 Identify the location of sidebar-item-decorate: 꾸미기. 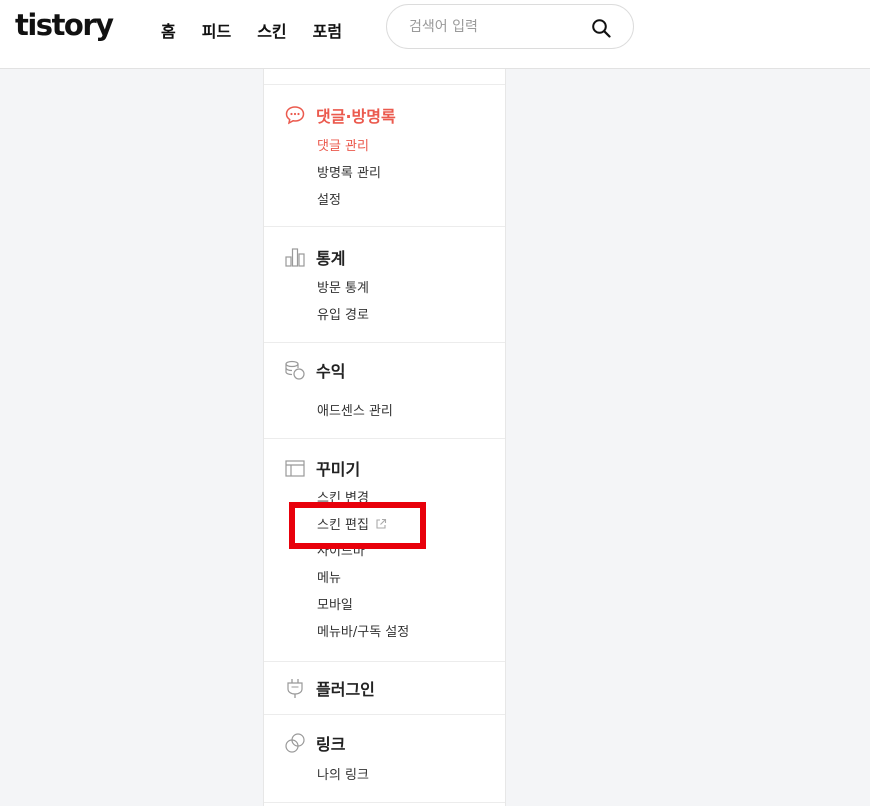
(322, 468).